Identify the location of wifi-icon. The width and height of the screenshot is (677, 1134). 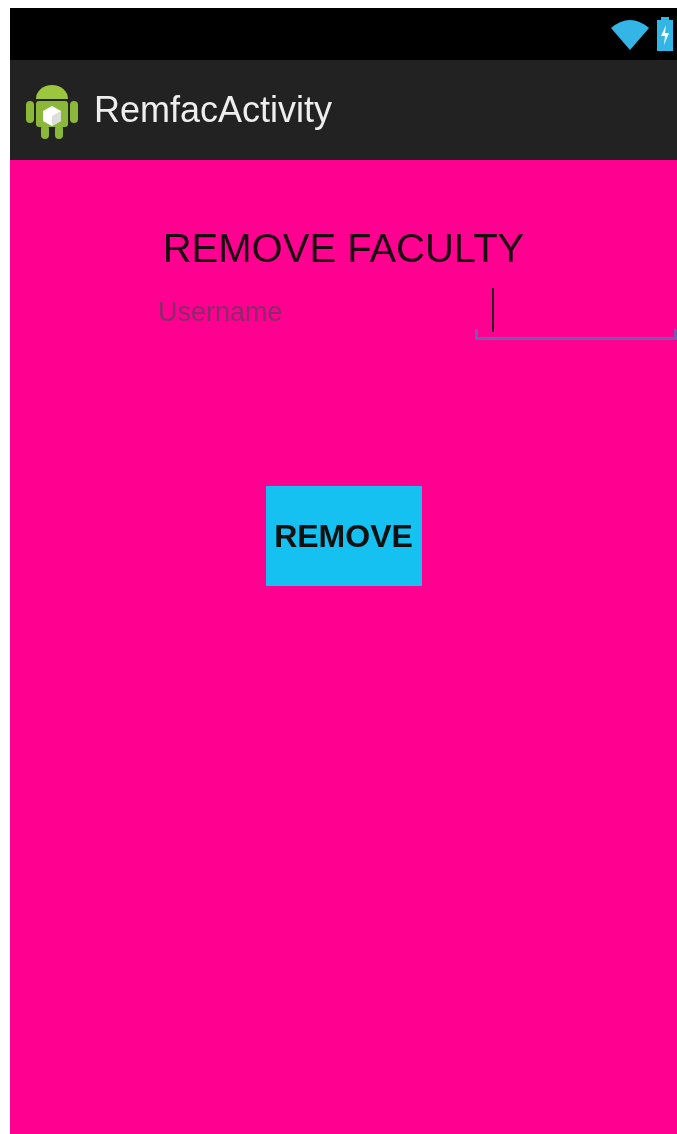
(630, 34).